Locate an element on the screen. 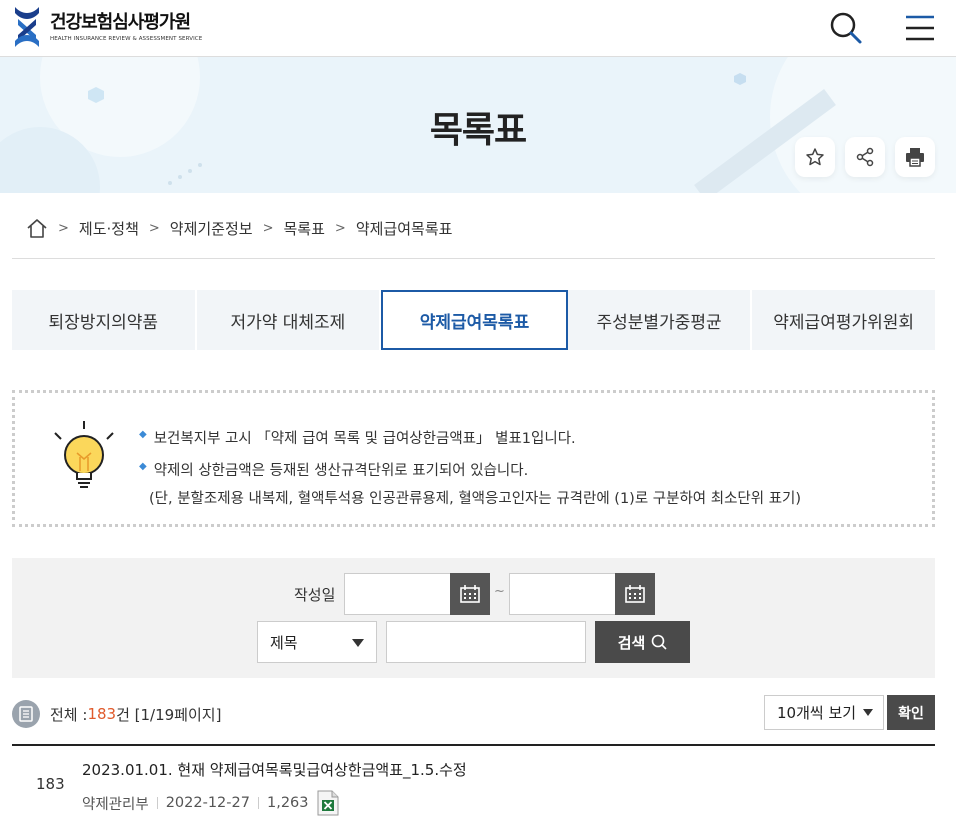 This screenshot has width=956, height=822. star-icon is located at coordinates (815, 157).